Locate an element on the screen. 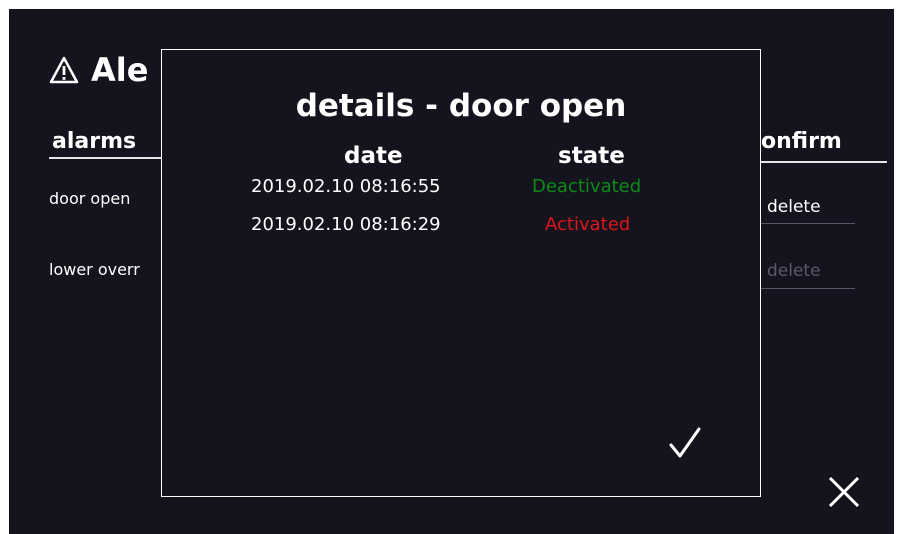  entry-state: Deactivated is located at coordinates (587, 186).